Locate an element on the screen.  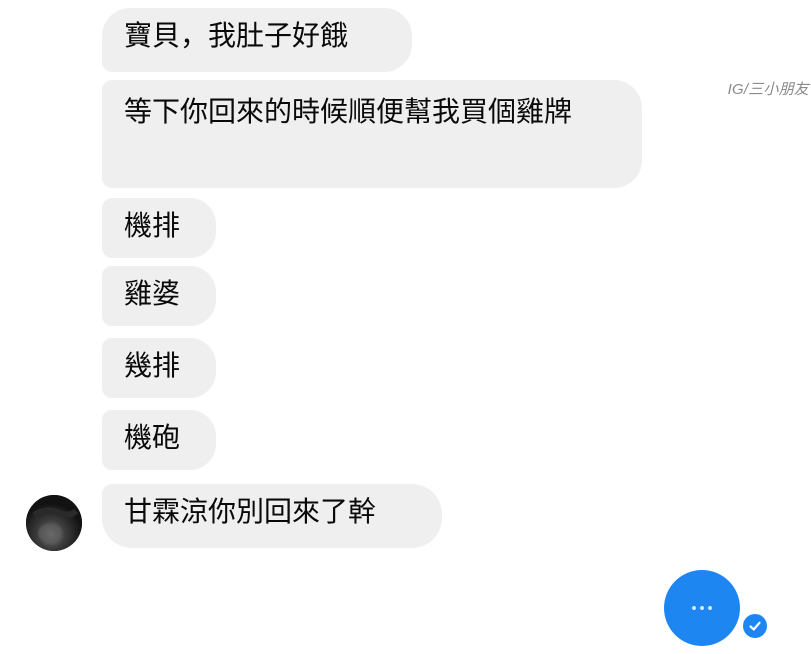
message-bubble: 機排 is located at coordinates (159, 228).